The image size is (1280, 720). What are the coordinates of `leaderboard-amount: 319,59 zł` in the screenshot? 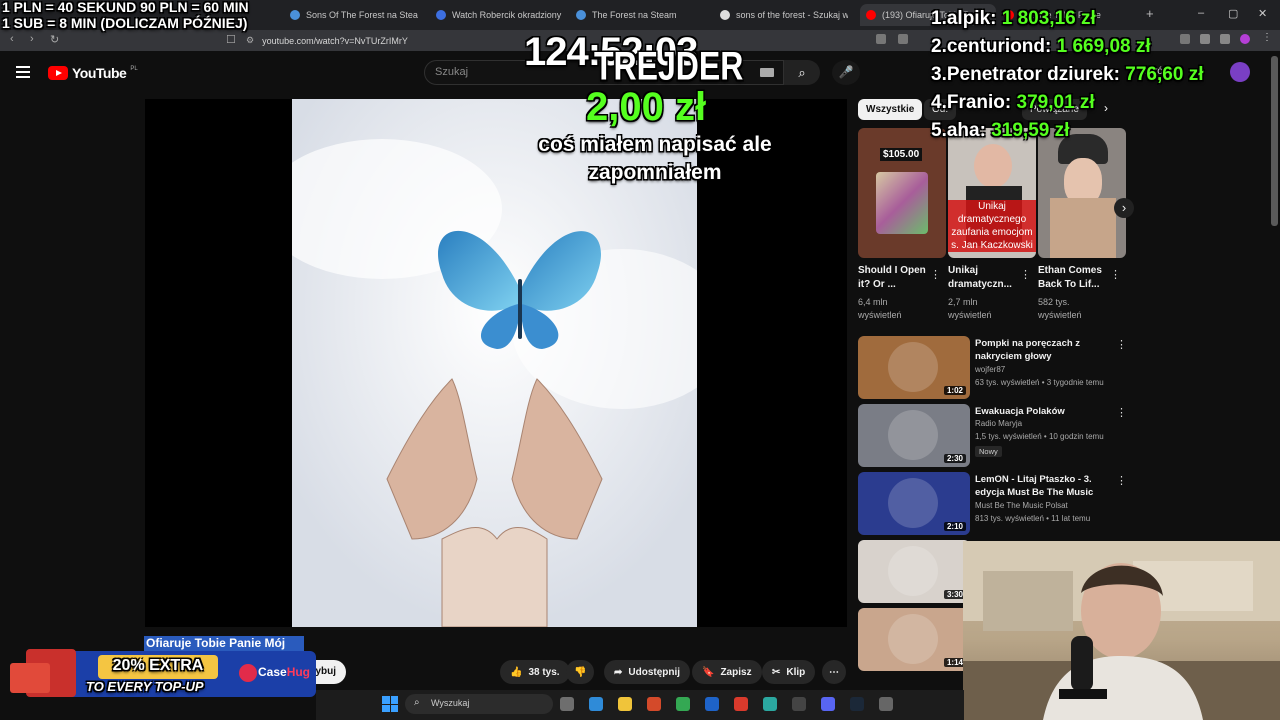 It's located at (1030, 130).